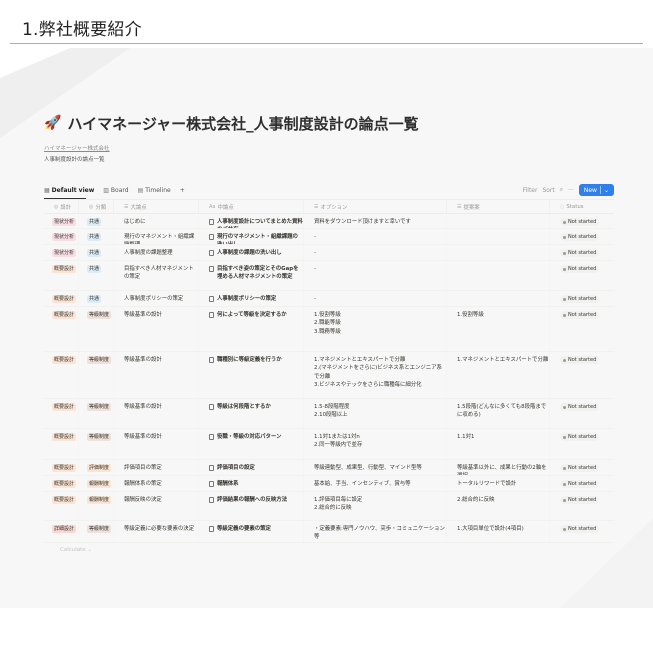 Image resolution: width=653 pixels, height=653 pixels. Describe the element at coordinates (256, 529) in the screenshot. I see `page-link: 等級定義の要素の策定` at that location.